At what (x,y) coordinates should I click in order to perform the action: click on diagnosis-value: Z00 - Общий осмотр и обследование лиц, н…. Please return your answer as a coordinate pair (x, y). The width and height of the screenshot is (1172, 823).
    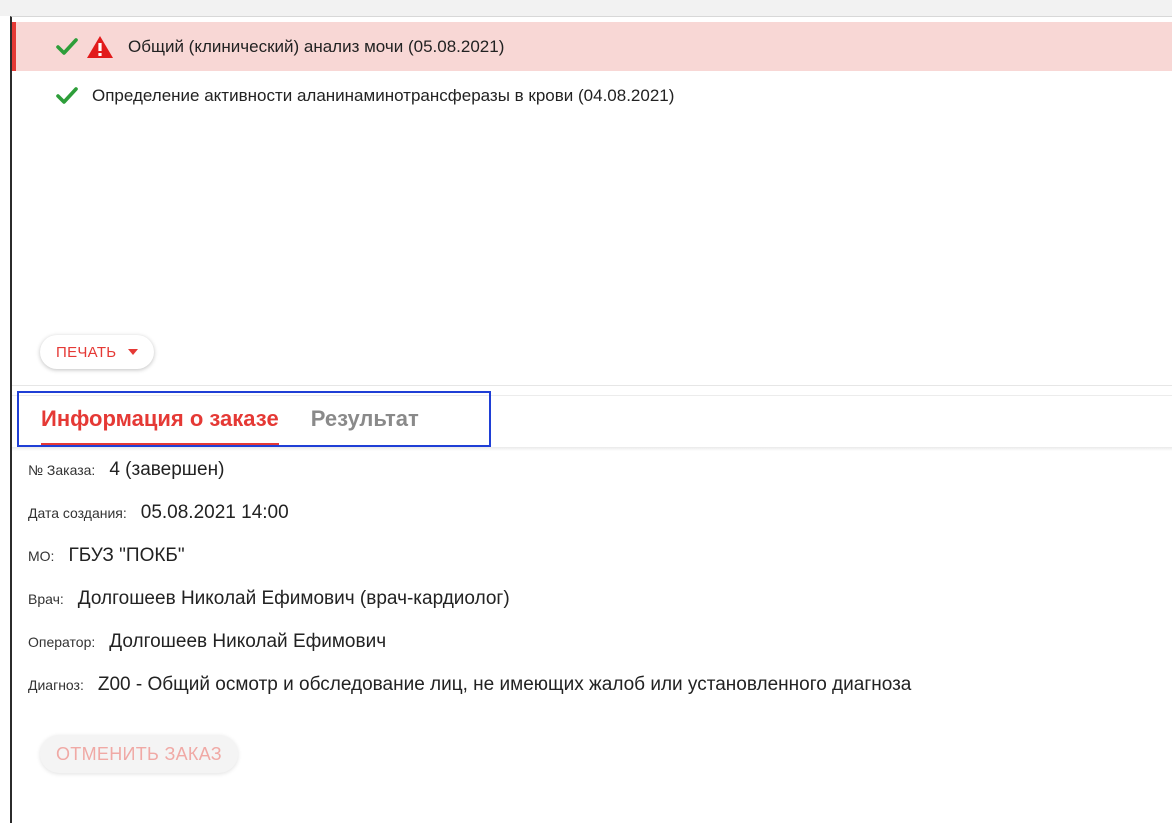
    Looking at the image, I should click on (504, 684).